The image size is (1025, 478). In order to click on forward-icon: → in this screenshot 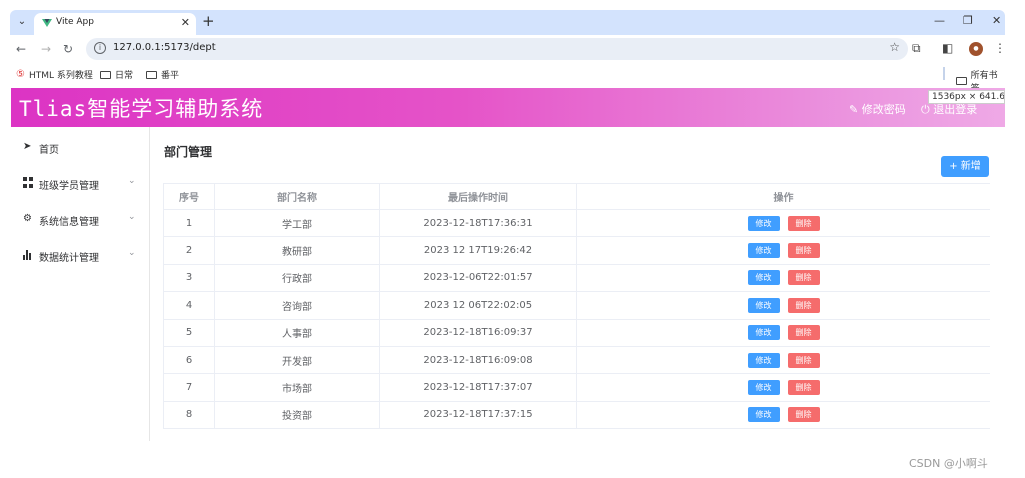, I will do `click(46, 49)`.